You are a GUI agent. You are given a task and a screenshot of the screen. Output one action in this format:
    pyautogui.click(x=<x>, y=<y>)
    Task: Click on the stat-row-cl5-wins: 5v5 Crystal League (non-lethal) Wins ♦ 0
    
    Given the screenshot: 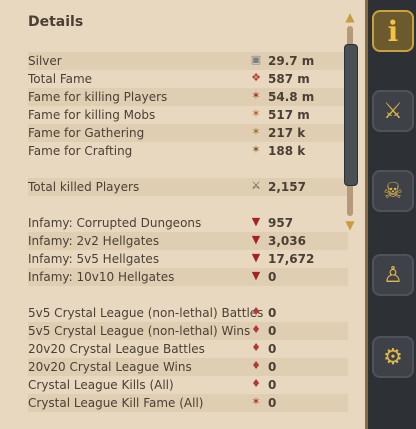 What is the action you would take?
    pyautogui.click(x=188, y=331)
    